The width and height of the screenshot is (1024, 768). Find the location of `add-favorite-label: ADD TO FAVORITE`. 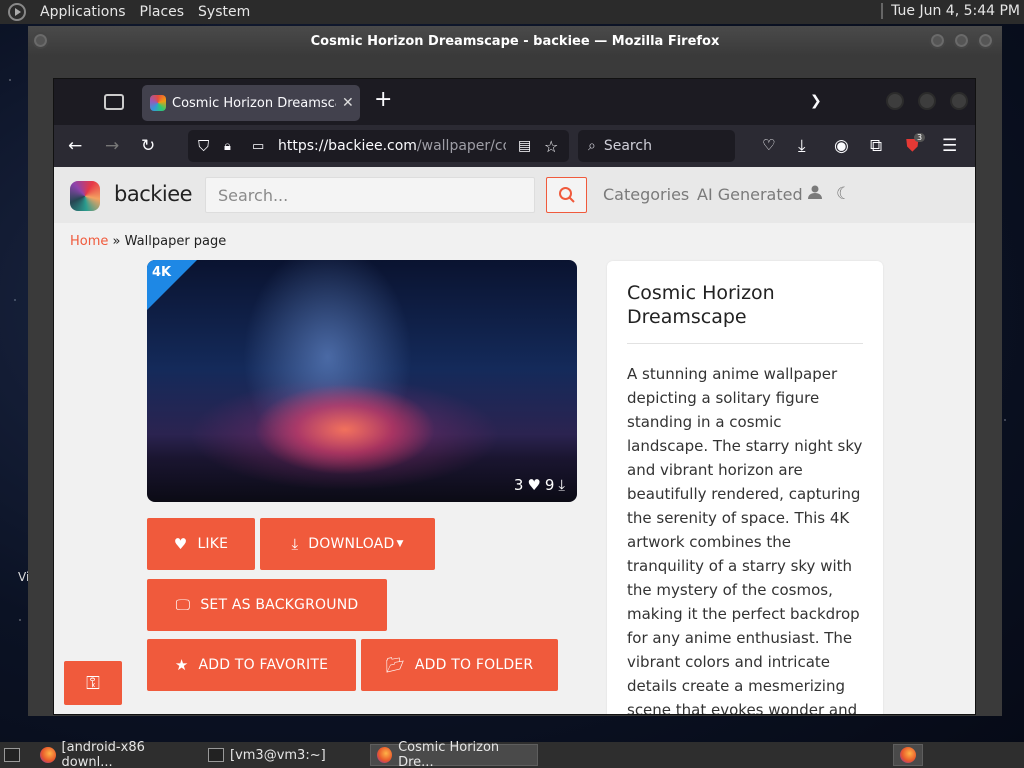

add-favorite-label: ADD TO FAVORITE is located at coordinates (263, 665).